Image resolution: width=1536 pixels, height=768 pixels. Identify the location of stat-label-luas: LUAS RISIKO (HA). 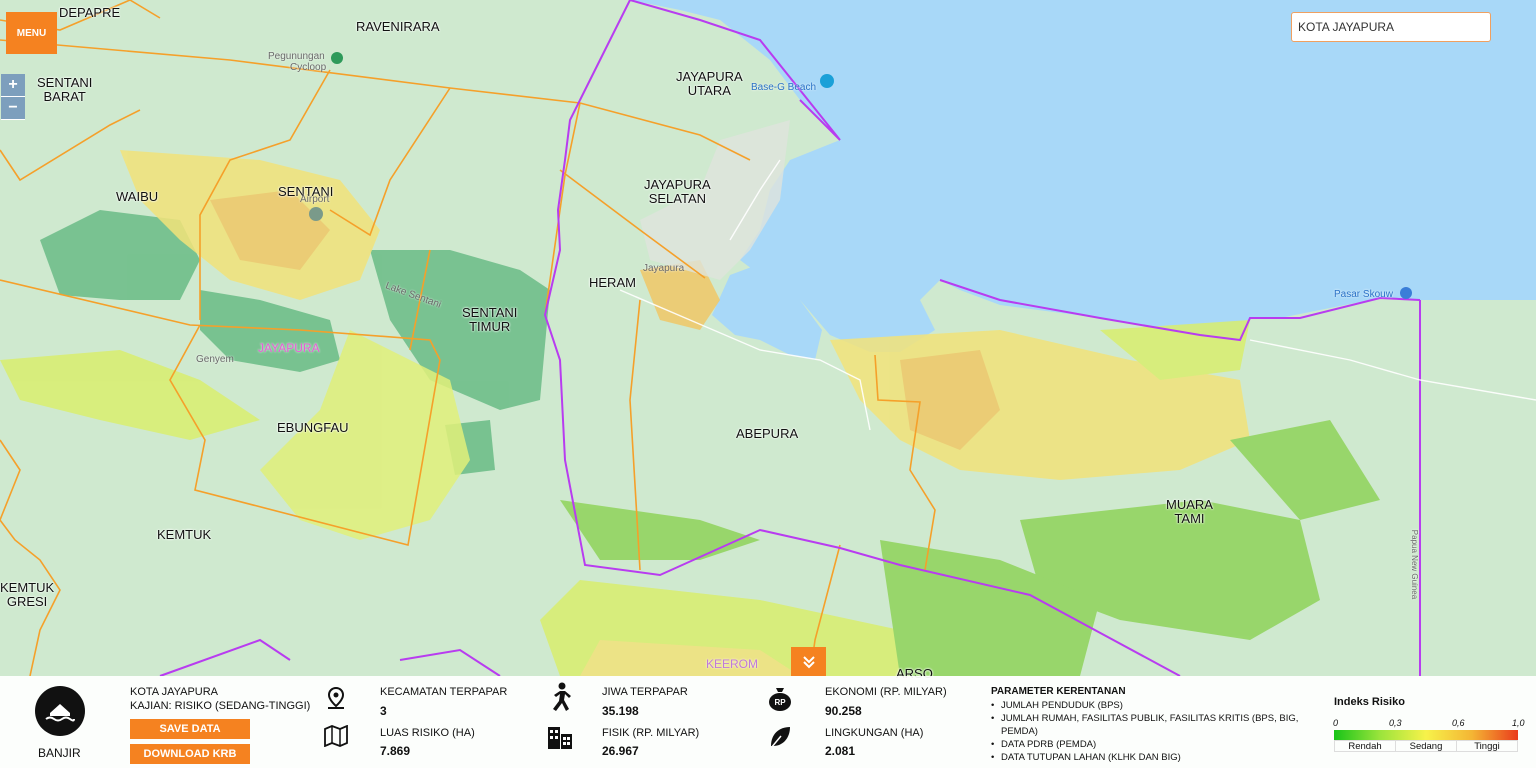
(427, 733).